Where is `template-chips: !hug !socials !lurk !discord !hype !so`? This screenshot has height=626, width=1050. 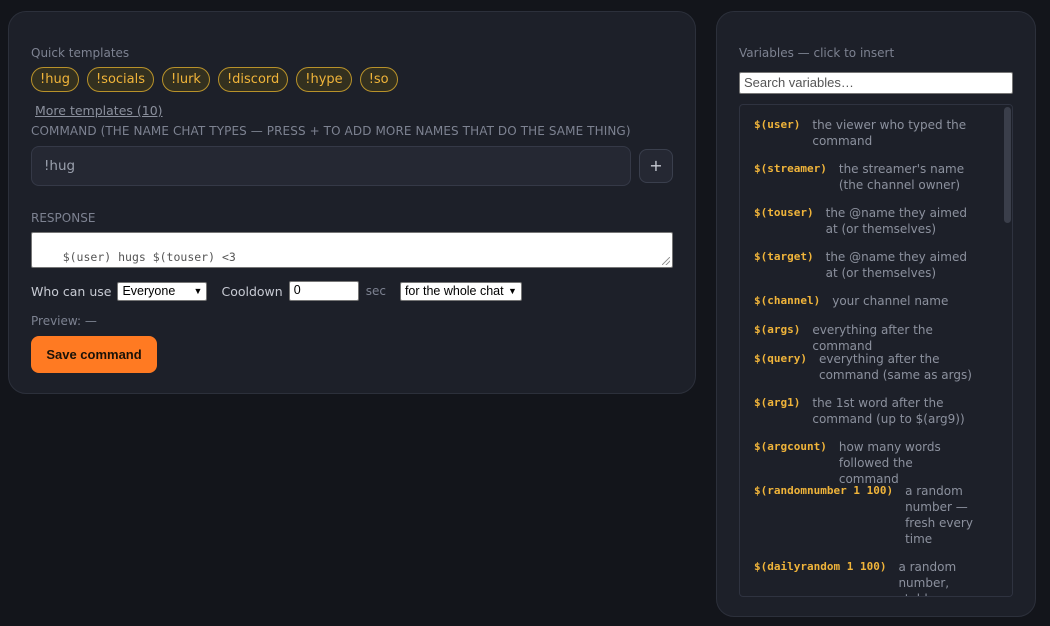 template-chips: !hug !socials !lurk !discord !hype !so is located at coordinates (214, 79).